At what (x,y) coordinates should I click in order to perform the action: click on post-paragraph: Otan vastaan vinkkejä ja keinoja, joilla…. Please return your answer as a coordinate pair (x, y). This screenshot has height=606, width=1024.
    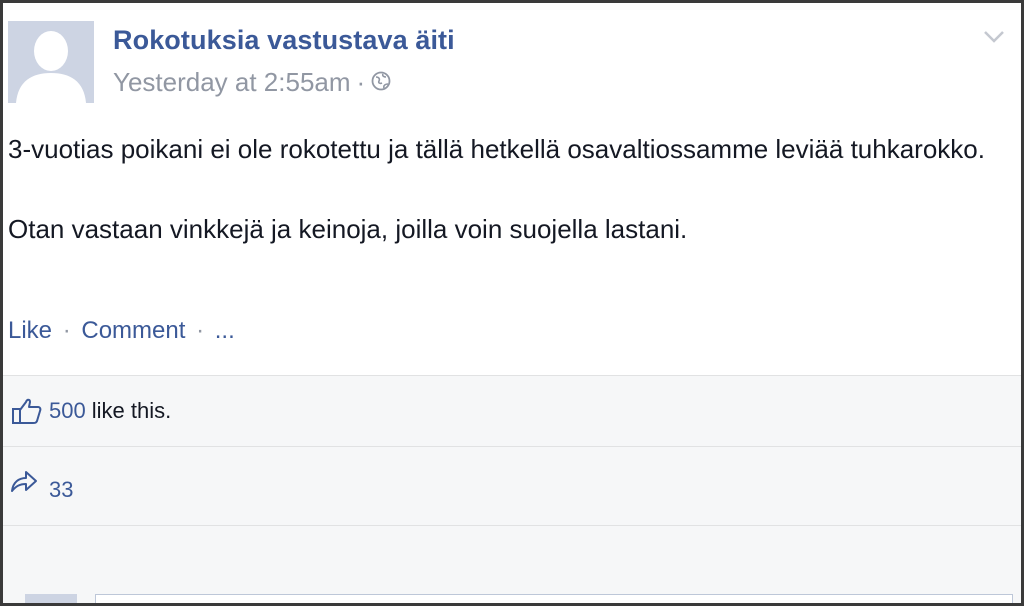
    Looking at the image, I should click on (348, 229).